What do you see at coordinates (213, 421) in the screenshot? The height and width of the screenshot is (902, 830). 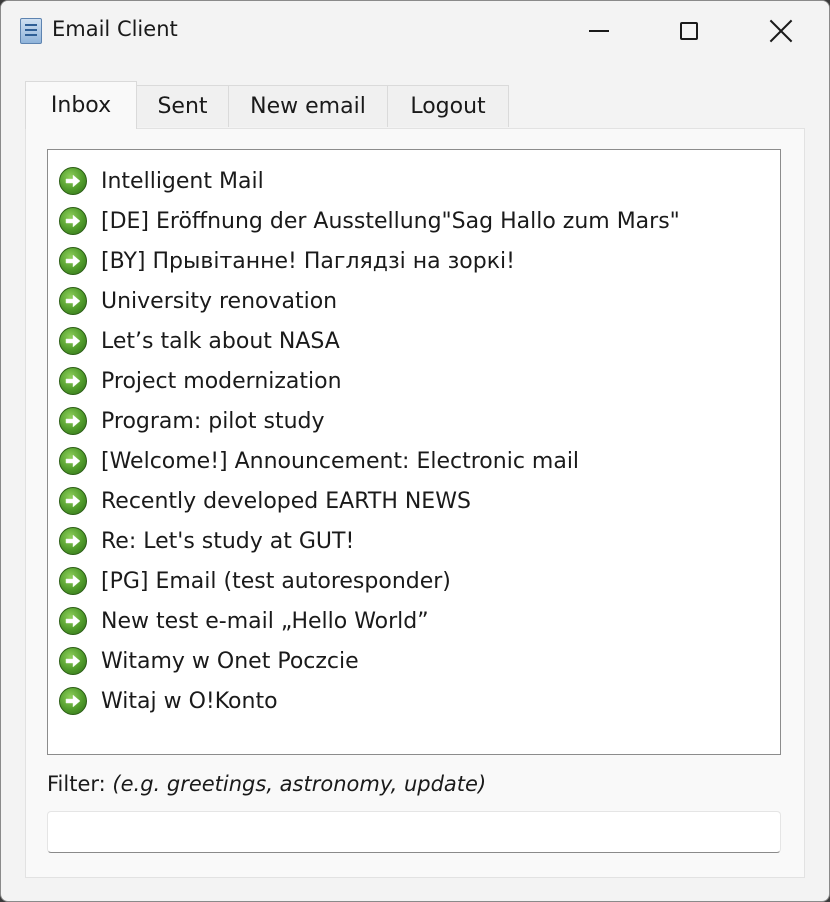 I see `mail-subject: Program: pilot study` at bounding box center [213, 421].